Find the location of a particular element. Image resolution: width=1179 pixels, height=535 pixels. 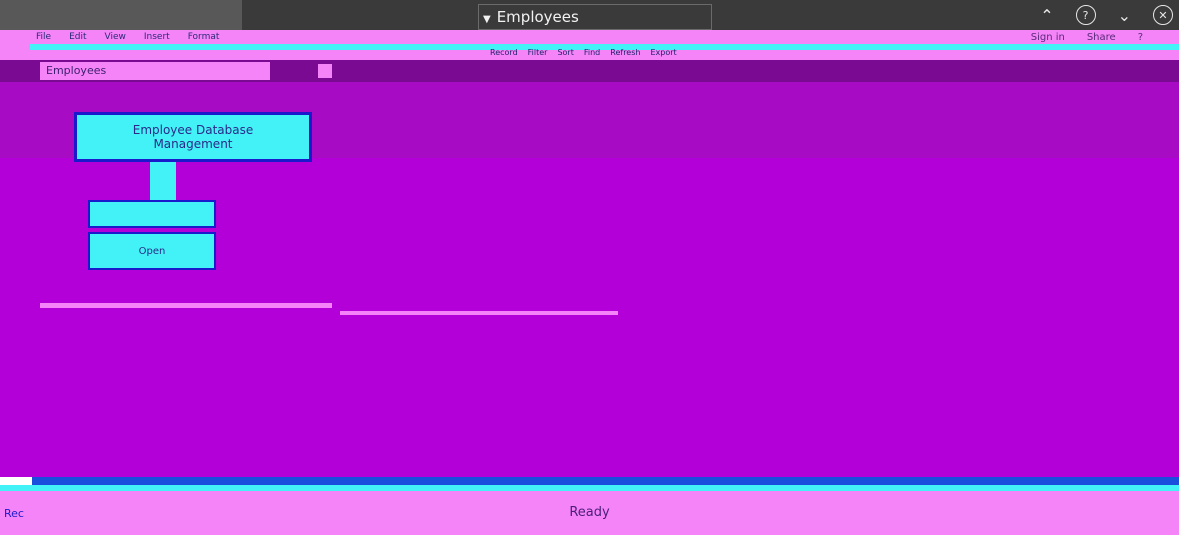

command-find: Find is located at coordinates (592, 52).